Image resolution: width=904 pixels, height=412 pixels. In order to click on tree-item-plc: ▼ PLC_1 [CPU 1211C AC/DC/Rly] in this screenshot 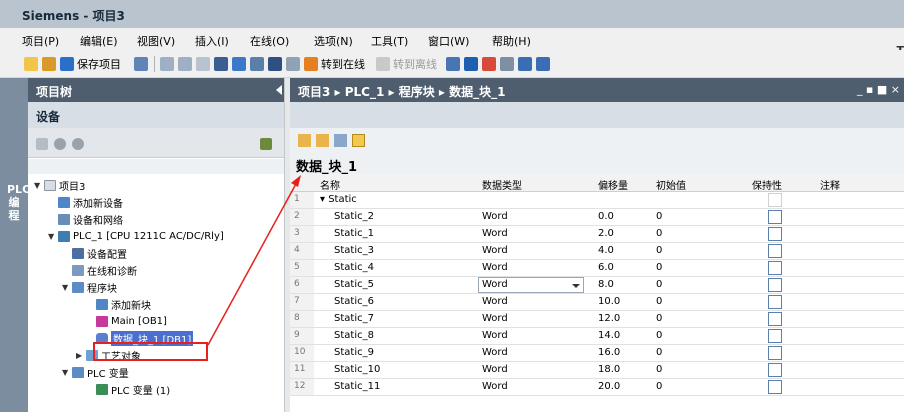, I will do `click(156, 236)`.